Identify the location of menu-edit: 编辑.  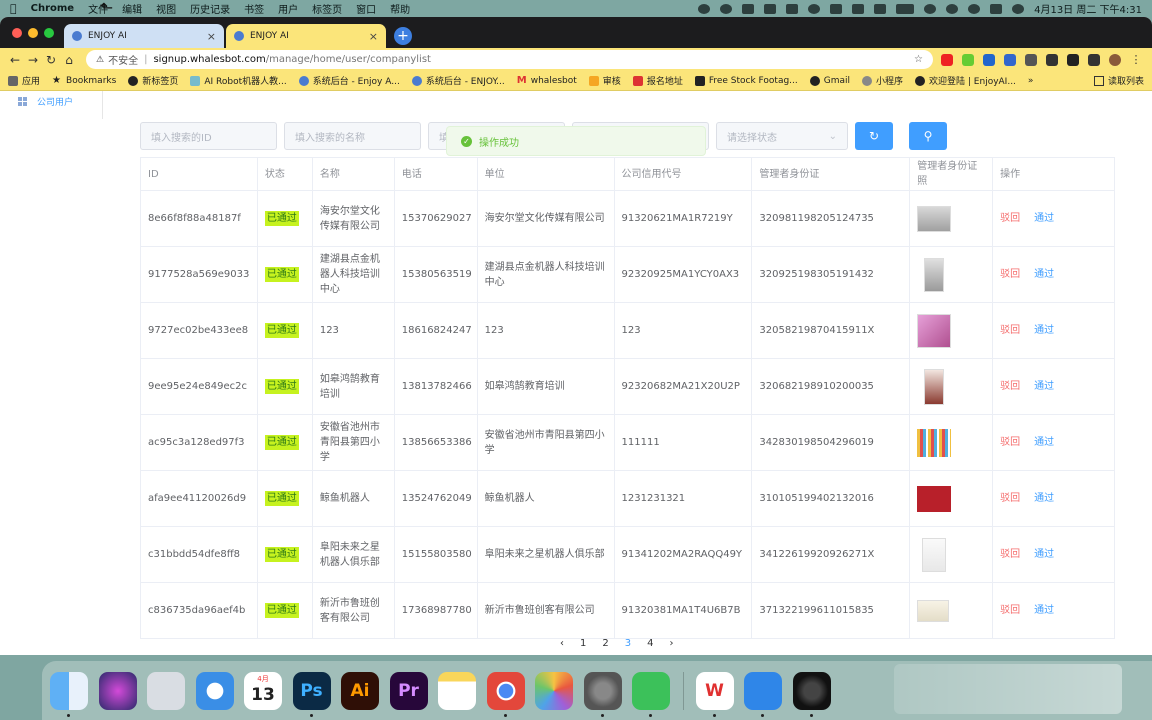
(132, 8).